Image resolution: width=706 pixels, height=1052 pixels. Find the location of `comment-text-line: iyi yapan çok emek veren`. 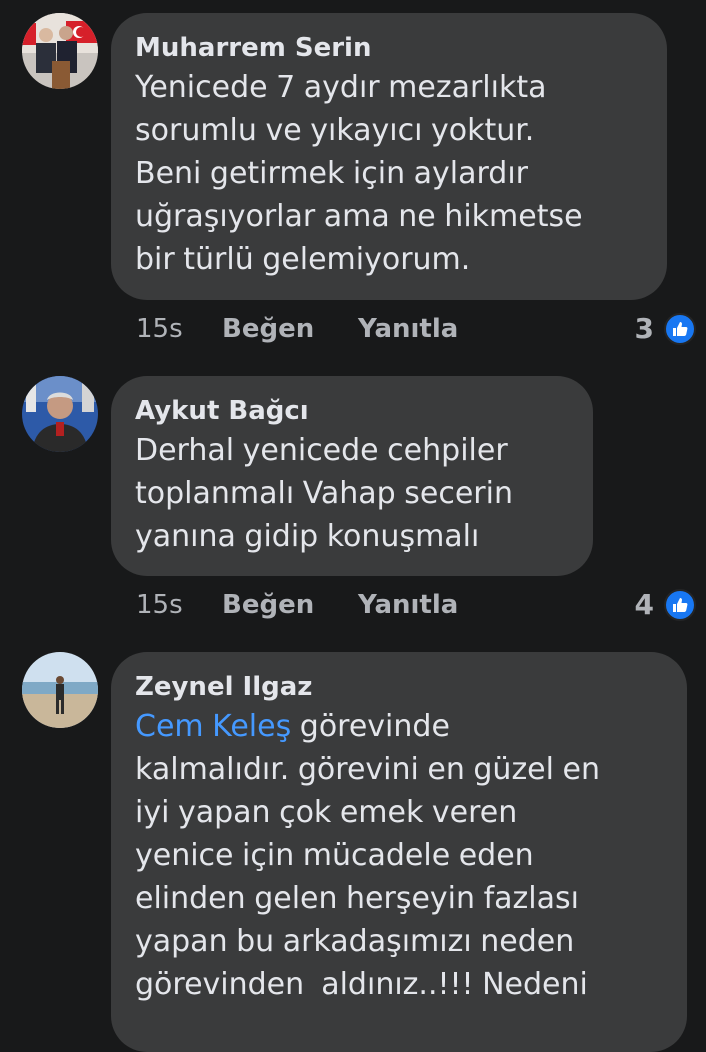

comment-text-line: iyi yapan çok emek veren is located at coordinates (326, 812).